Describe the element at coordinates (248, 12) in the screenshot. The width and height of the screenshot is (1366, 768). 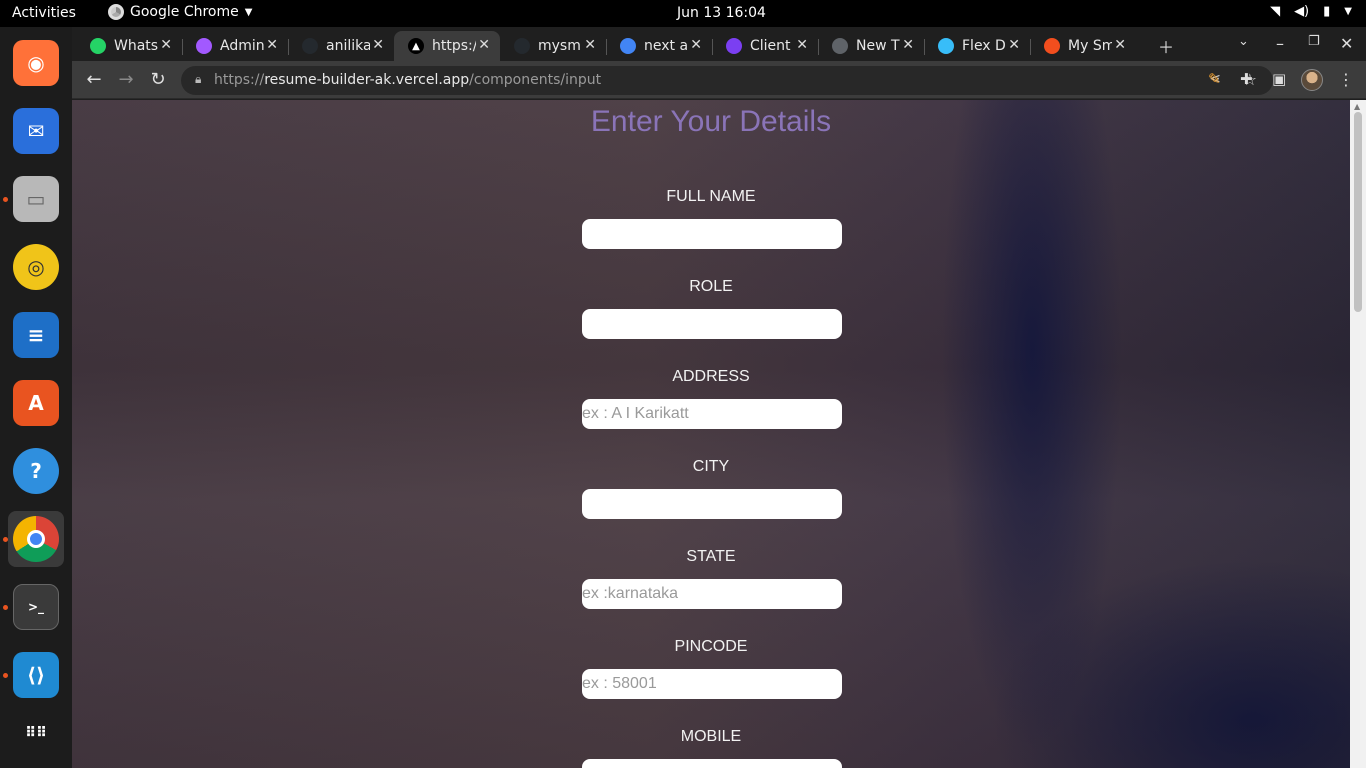
I see `chevron-down-icon: ▼` at that location.